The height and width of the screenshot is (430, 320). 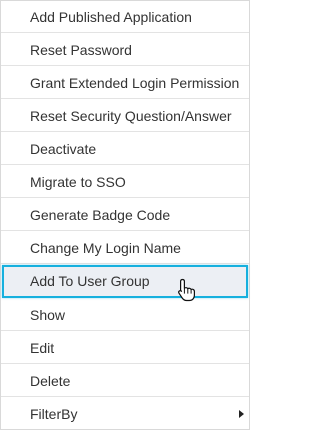 What do you see at coordinates (90, 281) in the screenshot?
I see `menu-item-label: Add To User Group` at bounding box center [90, 281].